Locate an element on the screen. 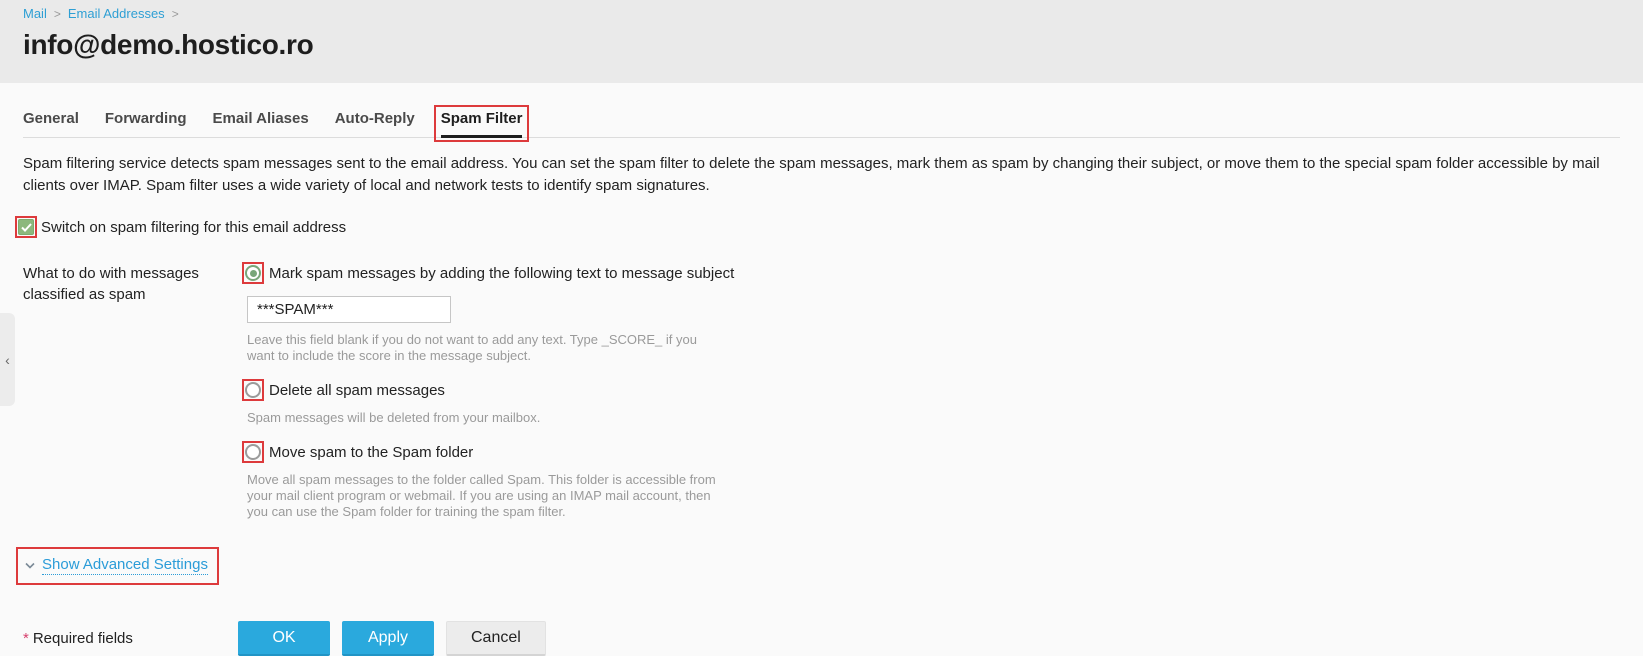 The image size is (1643, 656). option-move-spam: Move spam to the Spam folder is located at coordinates (488, 452).